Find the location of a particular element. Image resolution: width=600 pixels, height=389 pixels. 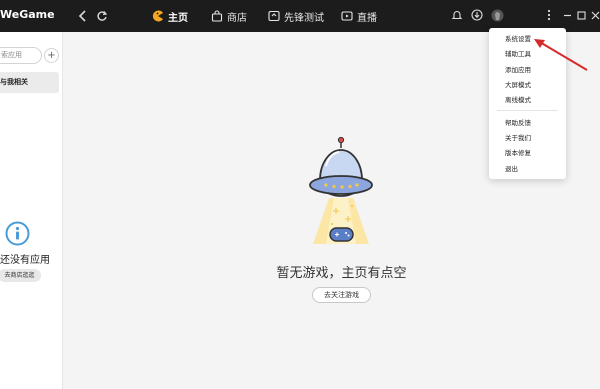

tab-live: 直播 is located at coordinates (359, 16).